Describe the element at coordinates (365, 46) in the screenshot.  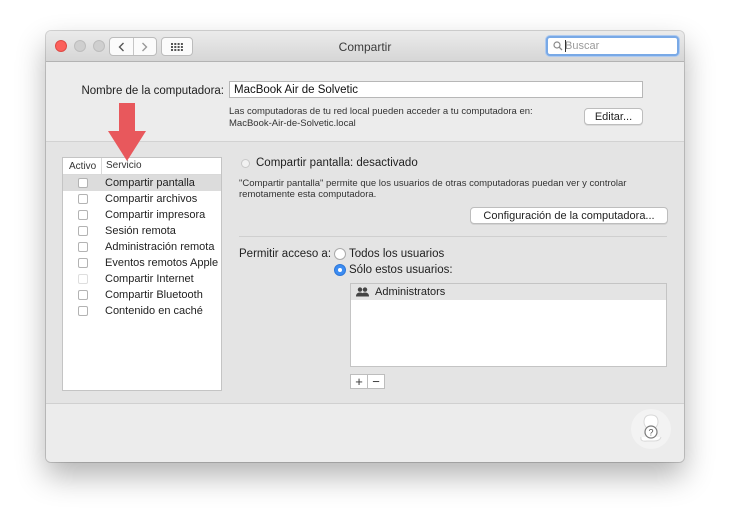
I see `title-bar: Compartir` at that location.